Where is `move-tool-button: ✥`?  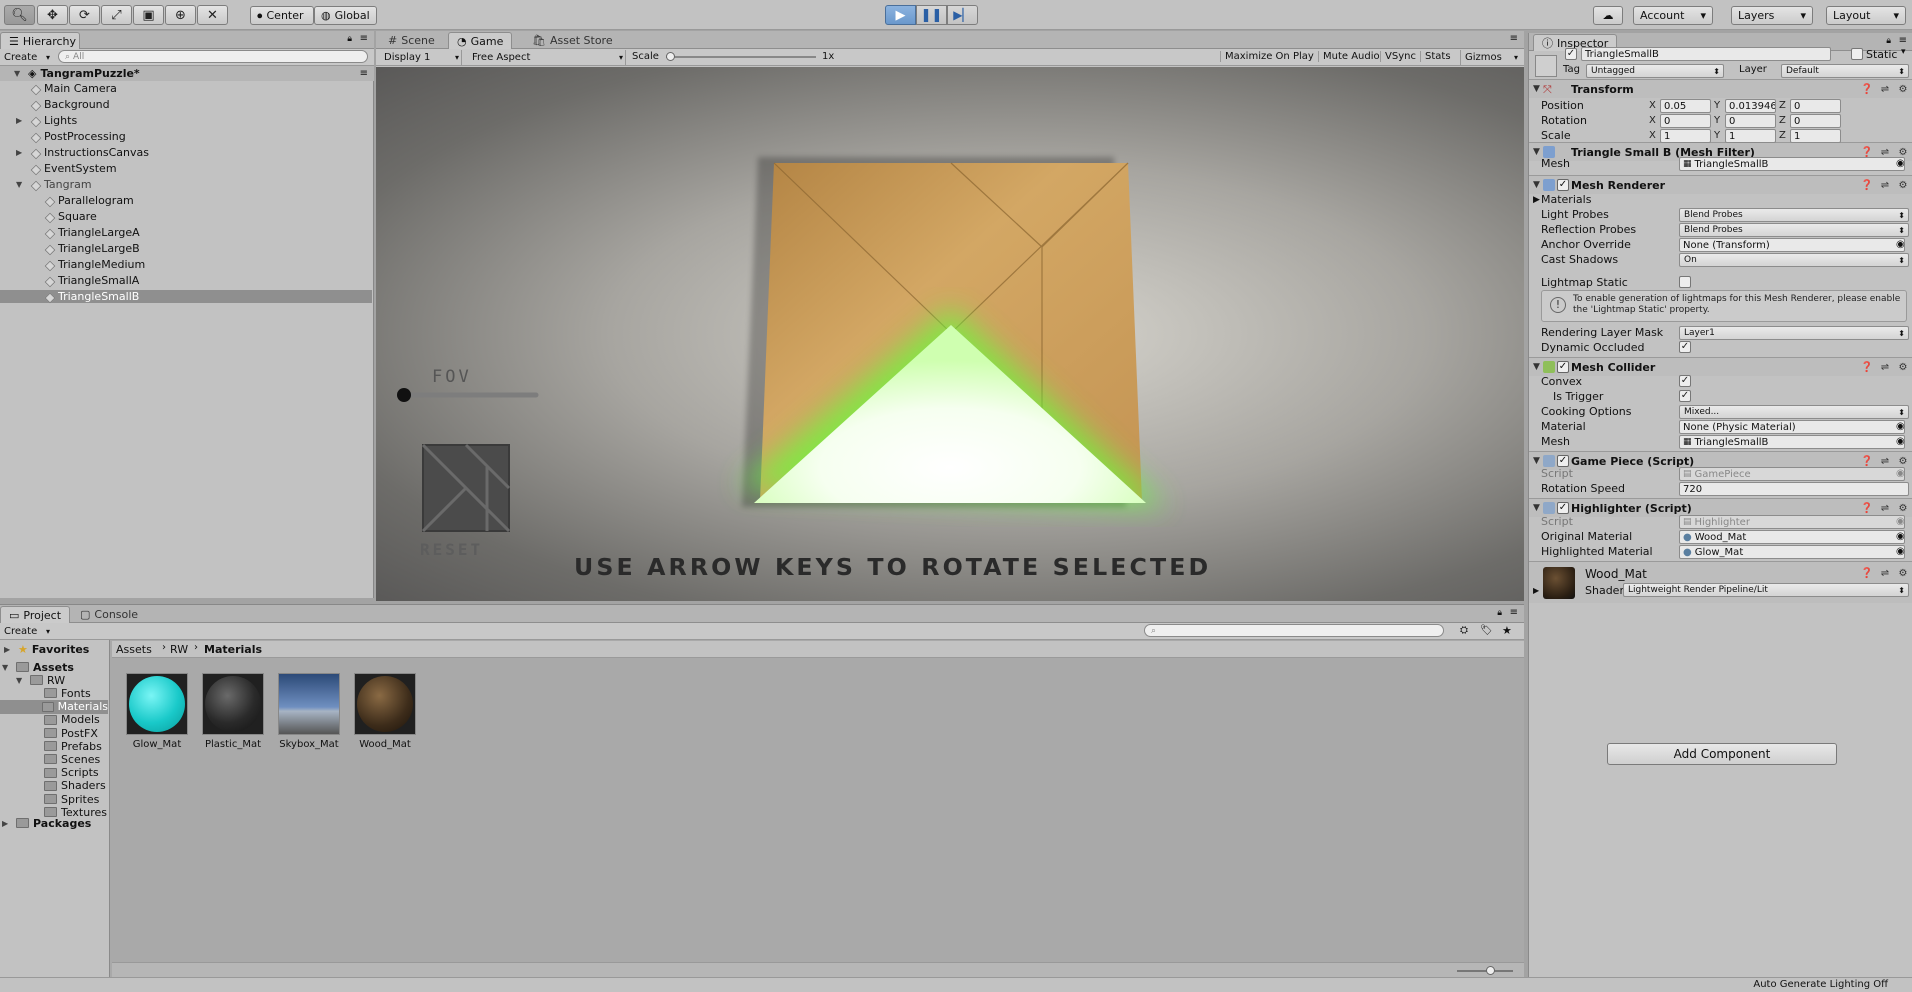
move-tool-button: ✥ is located at coordinates (52, 15).